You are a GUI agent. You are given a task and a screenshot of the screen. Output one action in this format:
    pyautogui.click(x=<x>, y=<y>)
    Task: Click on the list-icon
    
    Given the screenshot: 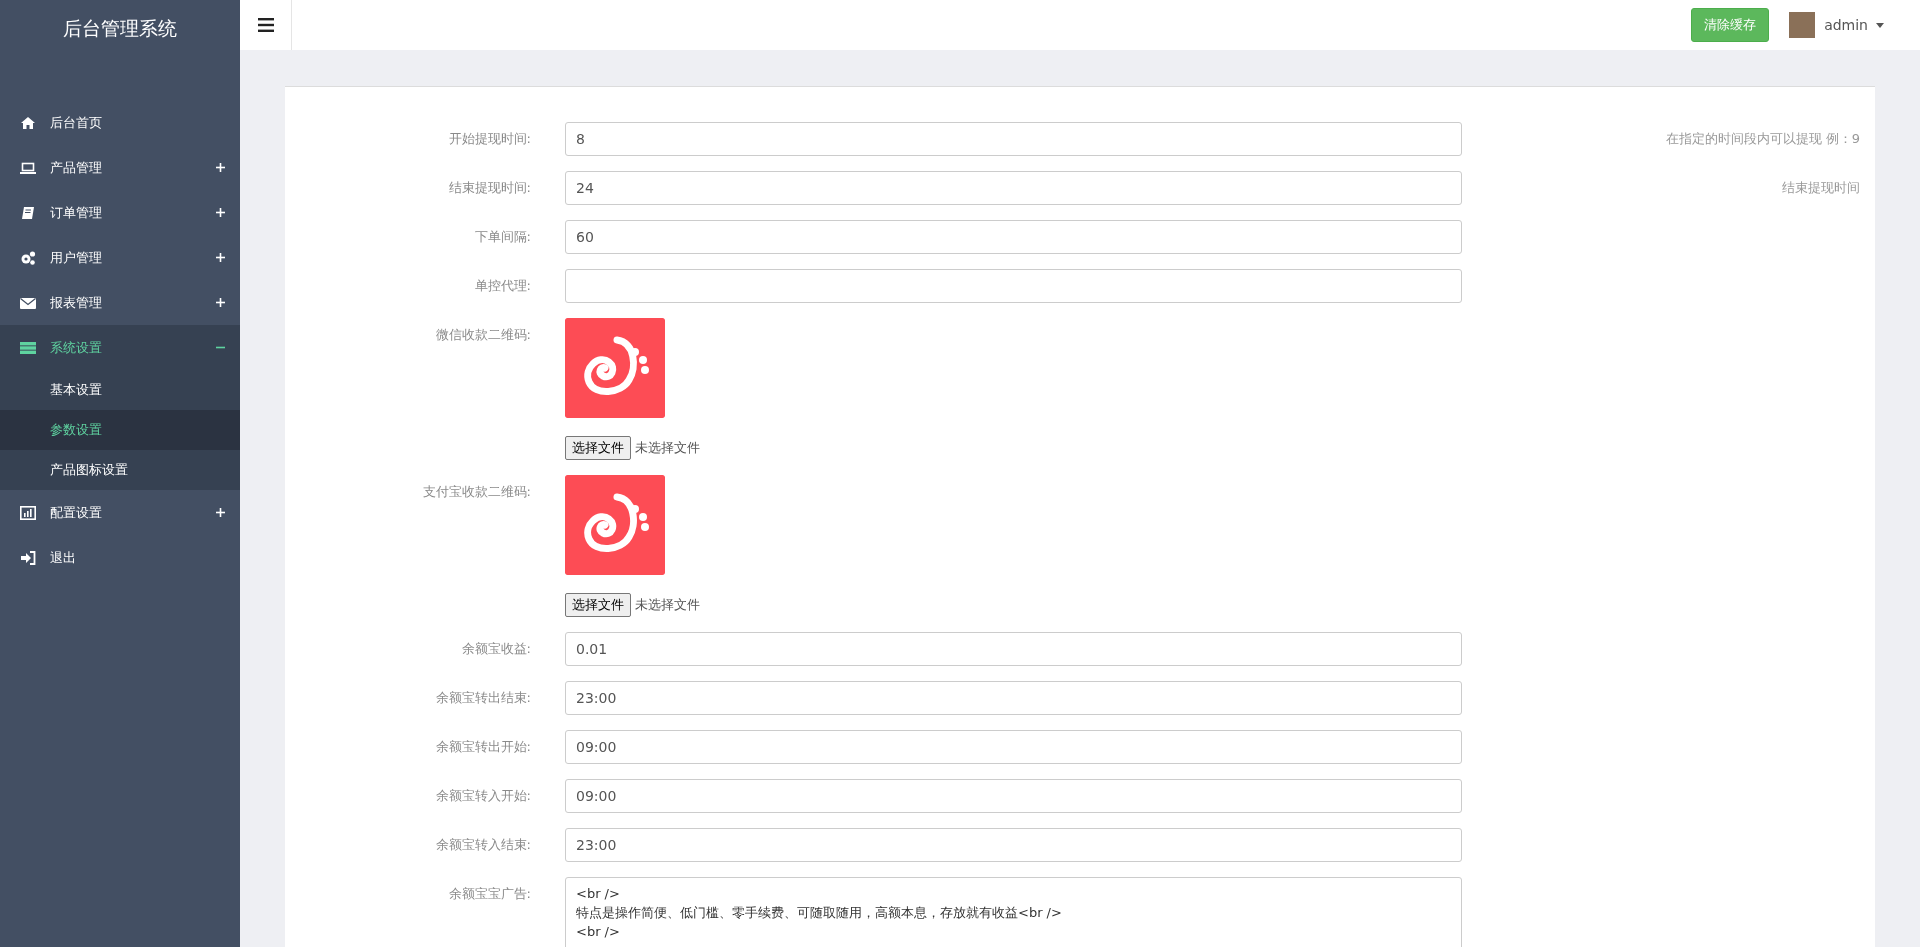 What is the action you would take?
    pyautogui.click(x=28, y=347)
    